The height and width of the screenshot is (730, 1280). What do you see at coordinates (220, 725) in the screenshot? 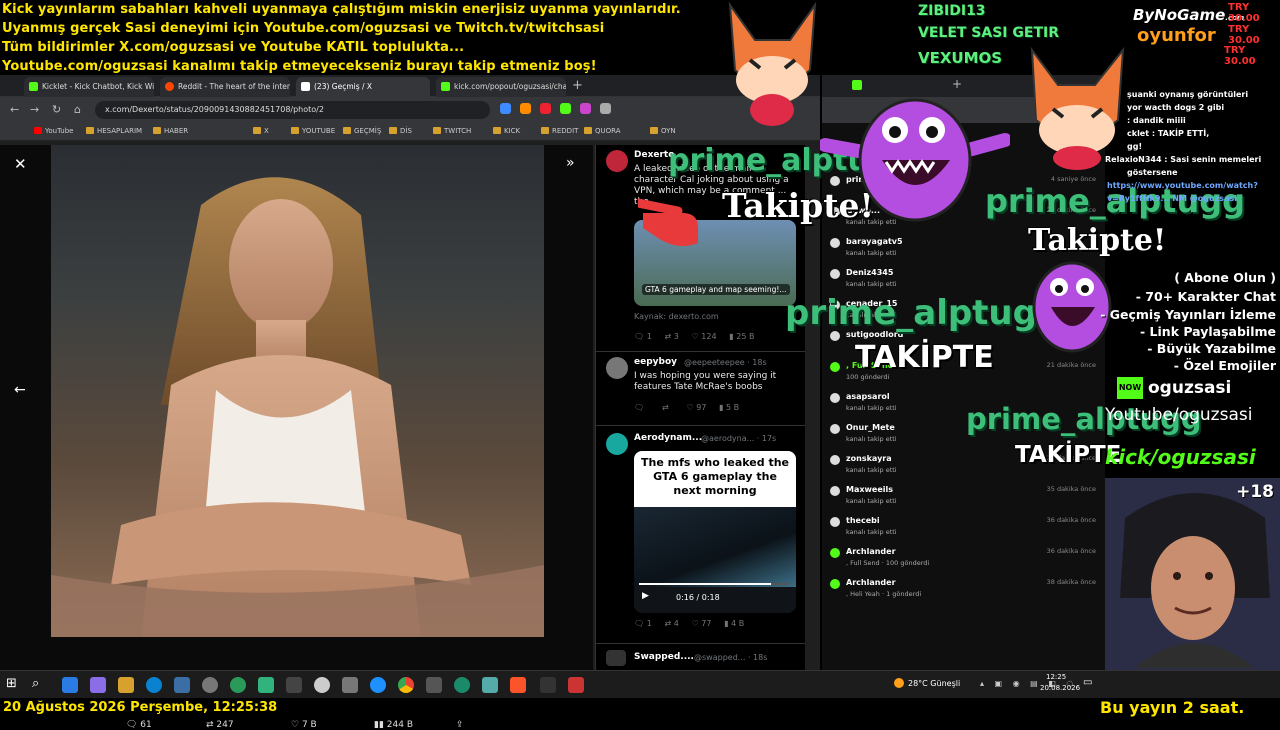
I see `photo-repost-count: ⇄ 247` at bounding box center [220, 725].